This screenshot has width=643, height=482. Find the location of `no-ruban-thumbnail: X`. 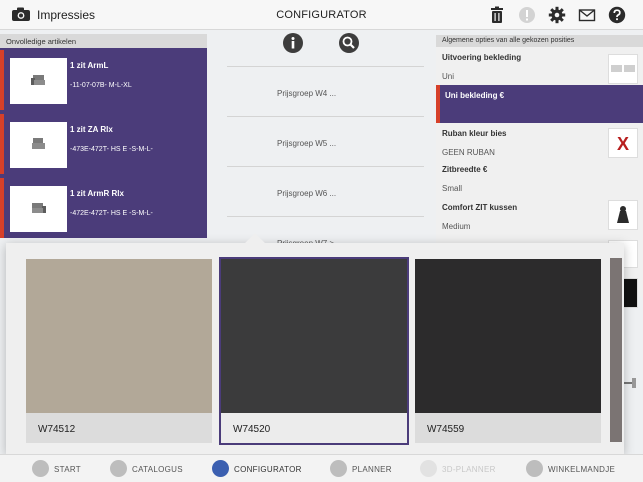

no-ruban-thumbnail: X is located at coordinates (623, 143).